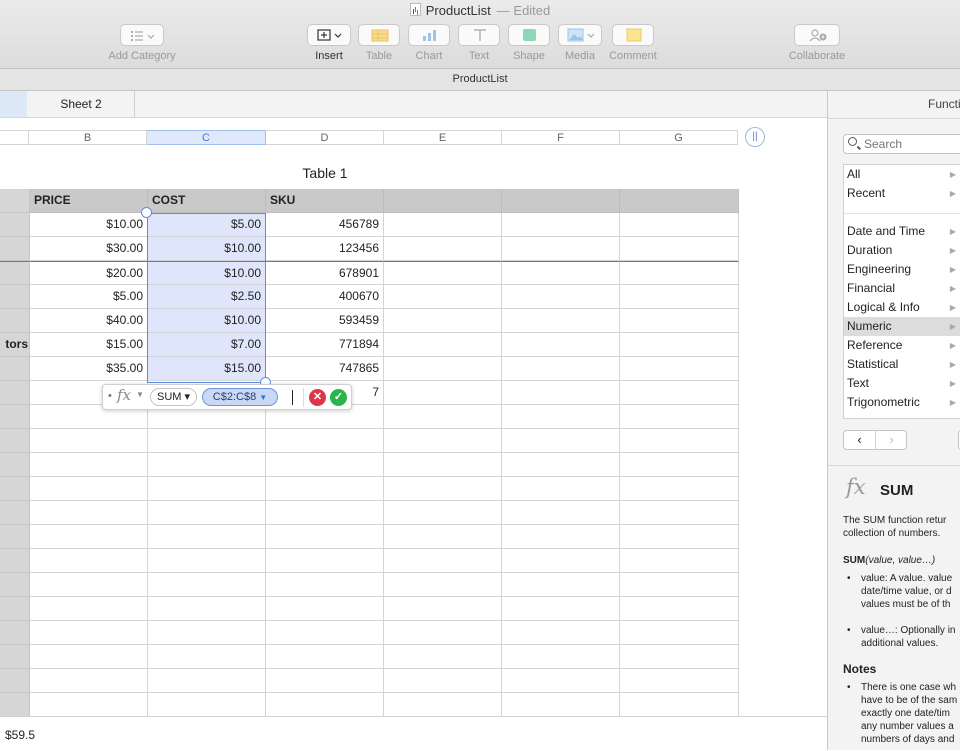 The height and width of the screenshot is (751, 960). Describe the element at coordinates (227, 397) in the screenshot. I see `formula-editor: • fx ▼ SUM ▾ C$2:C$8 ▼ ✕ ✓` at that location.